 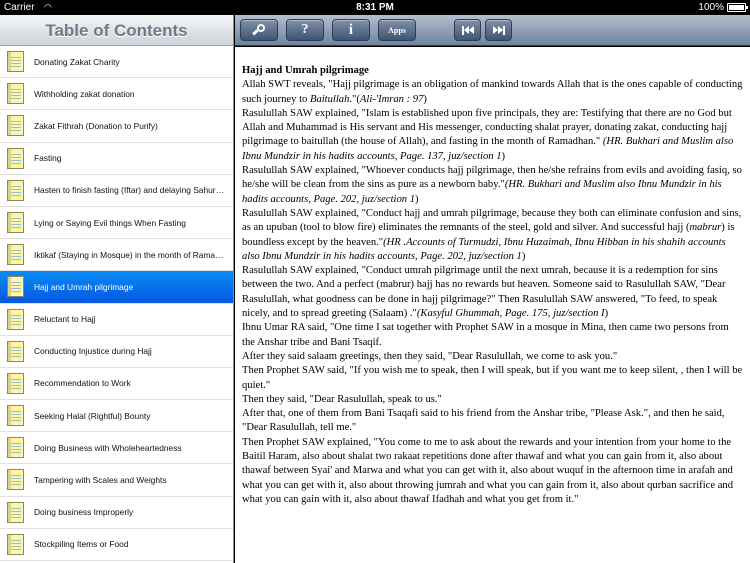 I want to click on toc-item: Conducting Injustice during Hajj, so click(x=116, y=352).